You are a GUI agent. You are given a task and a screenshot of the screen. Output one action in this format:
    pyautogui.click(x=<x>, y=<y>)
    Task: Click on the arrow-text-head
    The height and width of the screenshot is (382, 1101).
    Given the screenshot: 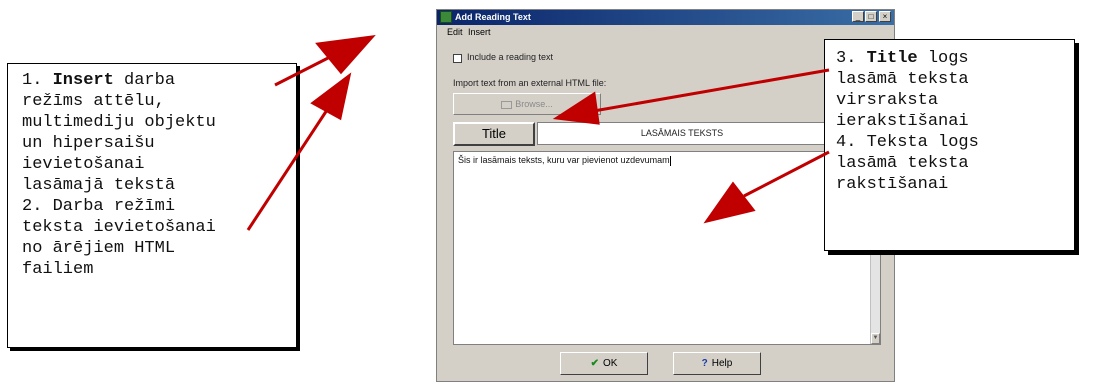 What is the action you would take?
    pyautogui.click(x=729, y=202)
    